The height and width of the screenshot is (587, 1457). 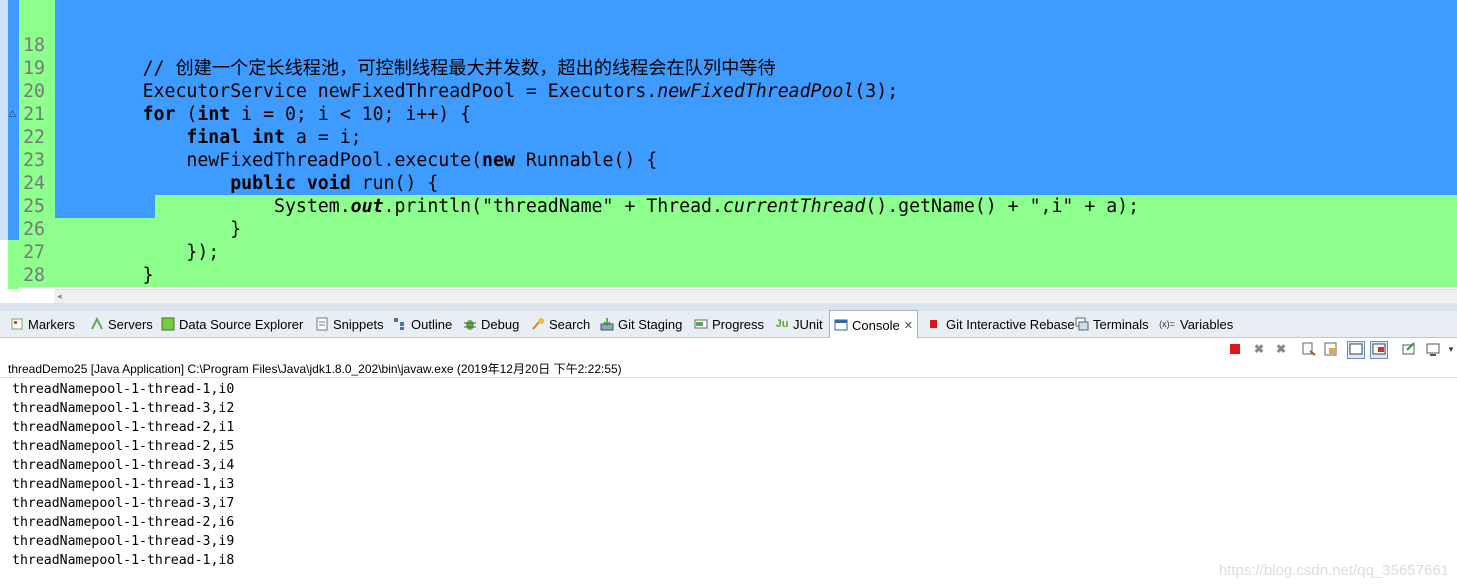 What do you see at coordinates (500, 324) in the screenshot?
I see `tab-label: Debug` at bounding box center [500, 324].